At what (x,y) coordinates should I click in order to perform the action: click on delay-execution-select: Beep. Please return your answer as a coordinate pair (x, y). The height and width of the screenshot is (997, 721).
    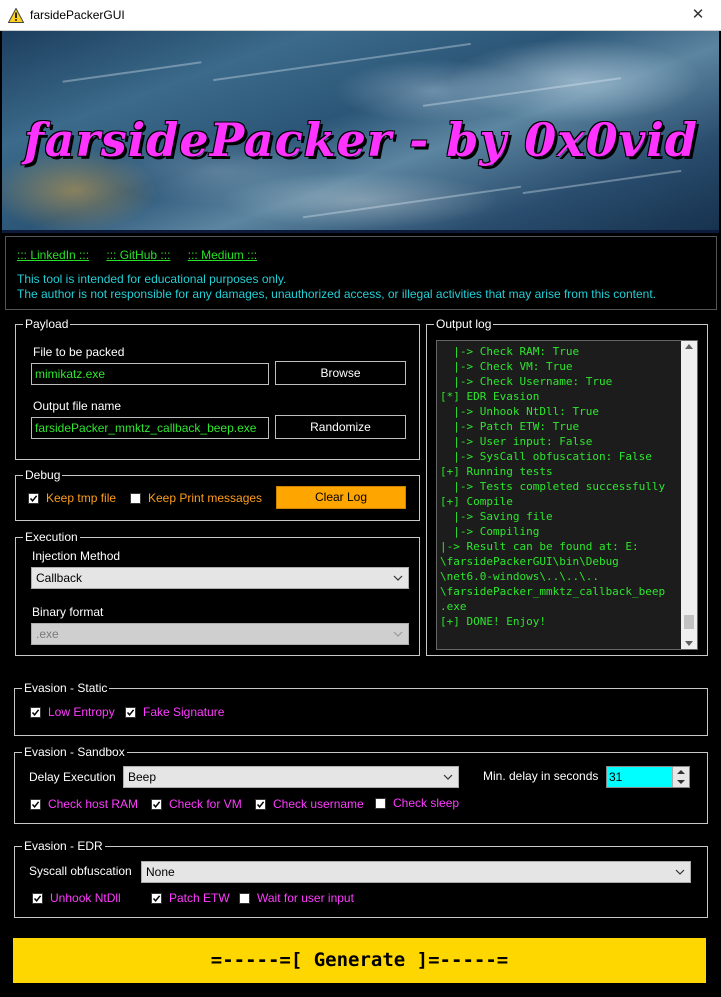
    Looking at the image, I should click on (291, 777).